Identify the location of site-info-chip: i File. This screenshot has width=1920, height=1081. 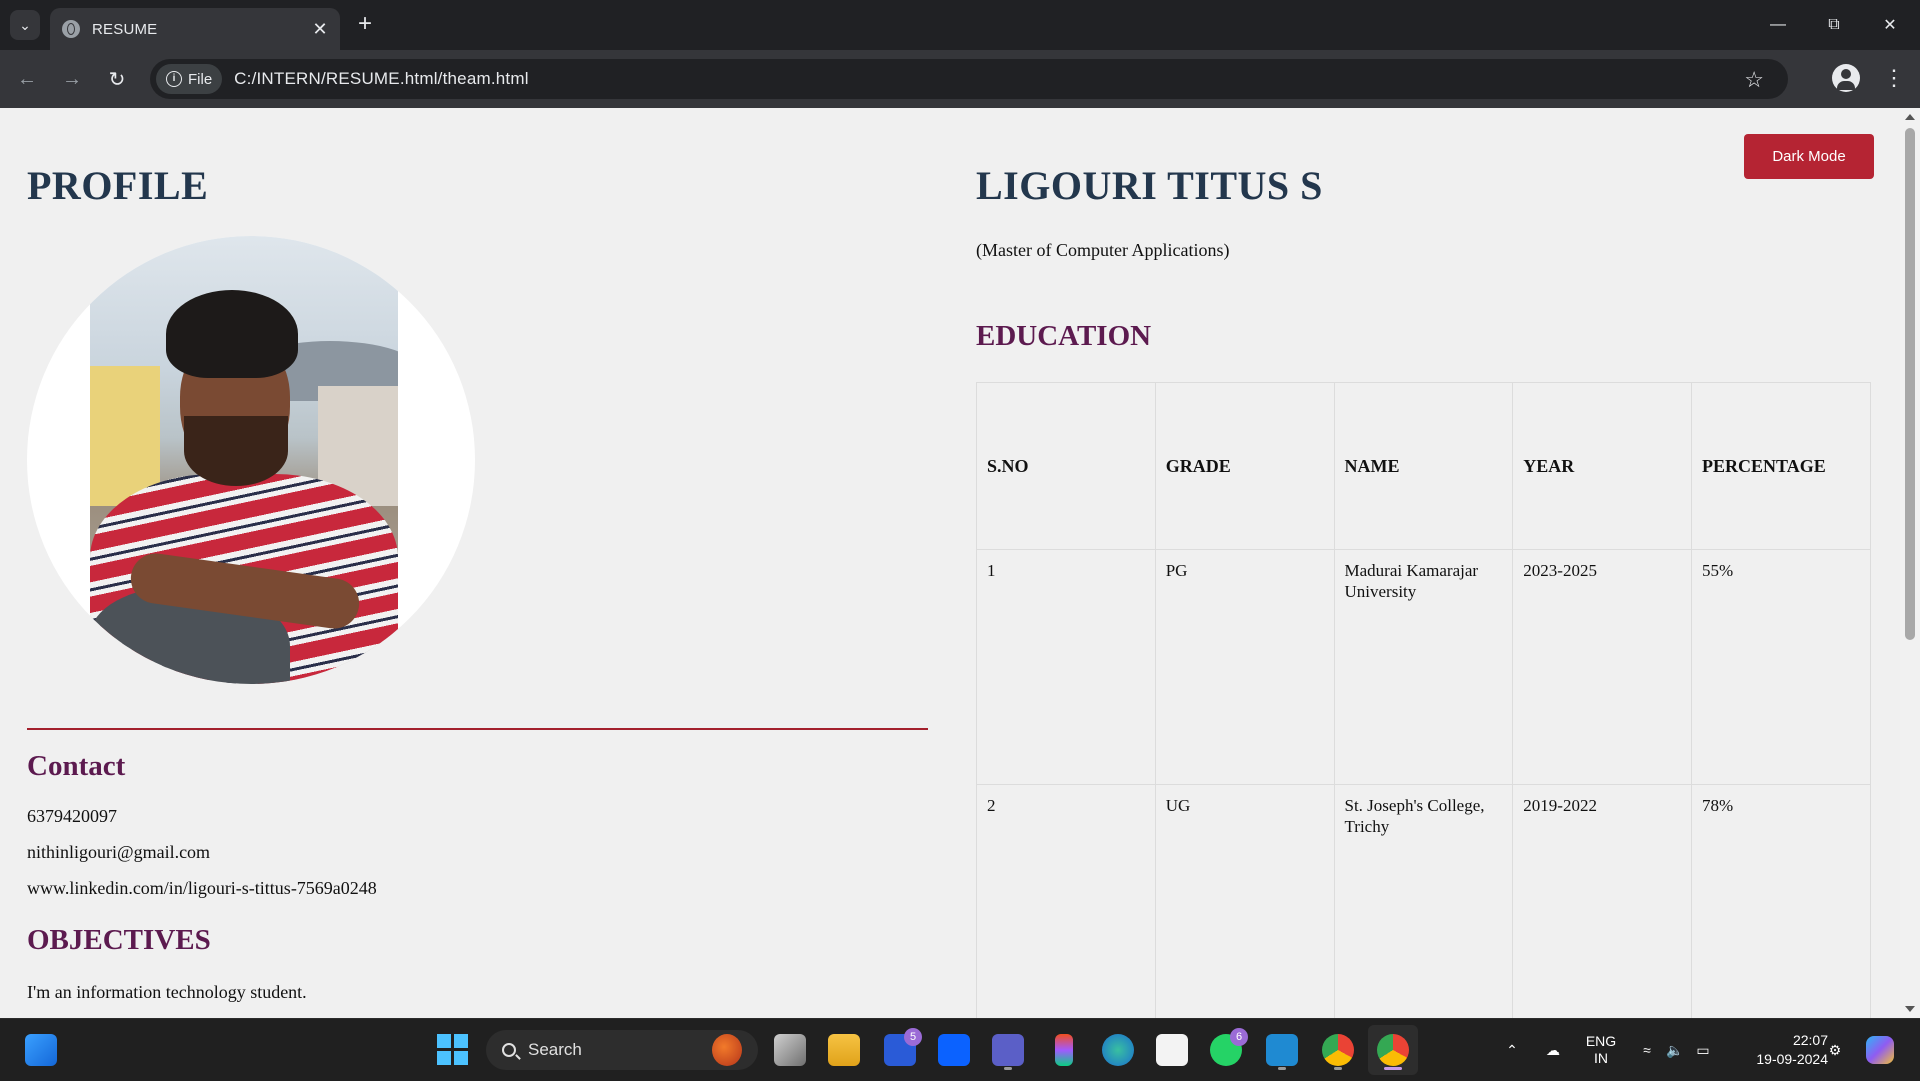
(189, 79).